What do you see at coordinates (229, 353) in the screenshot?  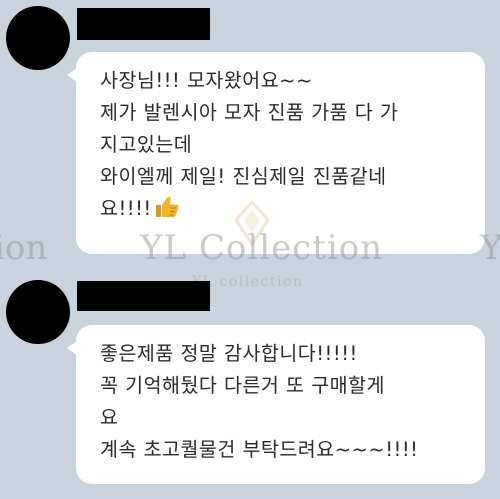 I see `message-2-line-1: 좋은제품 정말 감사합니다!!!!!` at bounding box center [229, 353].